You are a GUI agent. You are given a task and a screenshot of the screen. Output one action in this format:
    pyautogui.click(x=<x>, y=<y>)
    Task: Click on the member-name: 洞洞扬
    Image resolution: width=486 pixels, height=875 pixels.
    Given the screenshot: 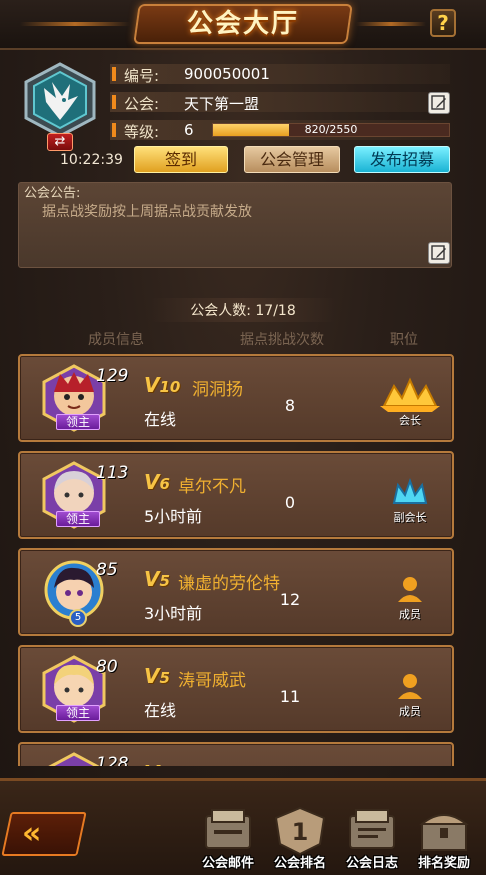 What is the action you would take?
    pyautogui.click(x=217, y=390)
    